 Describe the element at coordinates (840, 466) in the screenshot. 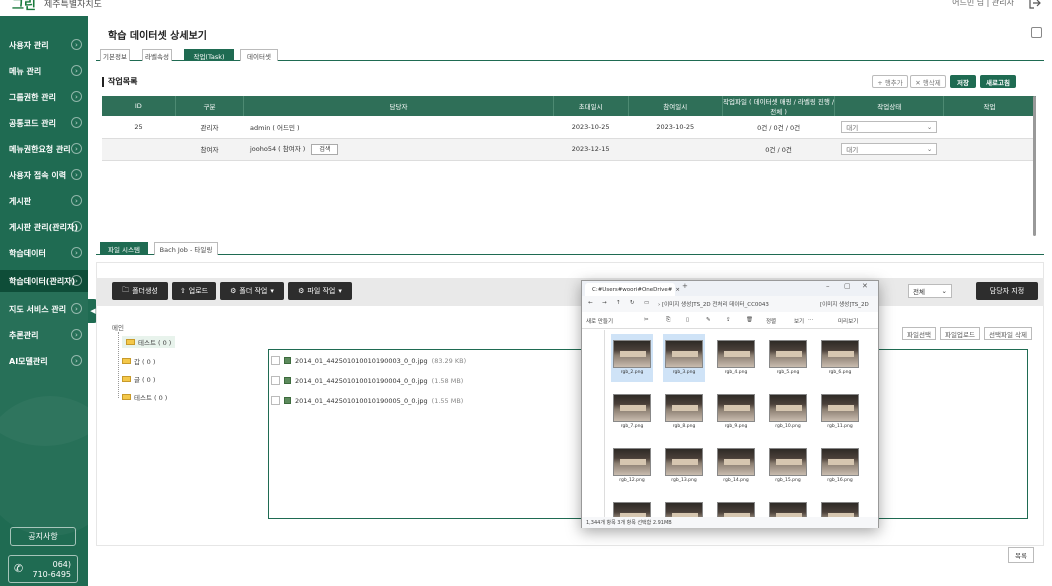

I see `thumbnail: rgb_16.png` at that location.